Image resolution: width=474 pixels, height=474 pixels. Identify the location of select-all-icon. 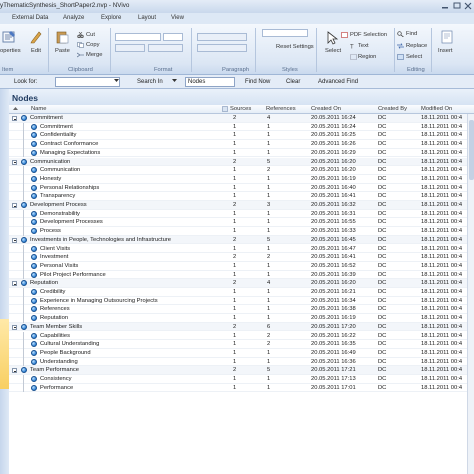
(400, 57).